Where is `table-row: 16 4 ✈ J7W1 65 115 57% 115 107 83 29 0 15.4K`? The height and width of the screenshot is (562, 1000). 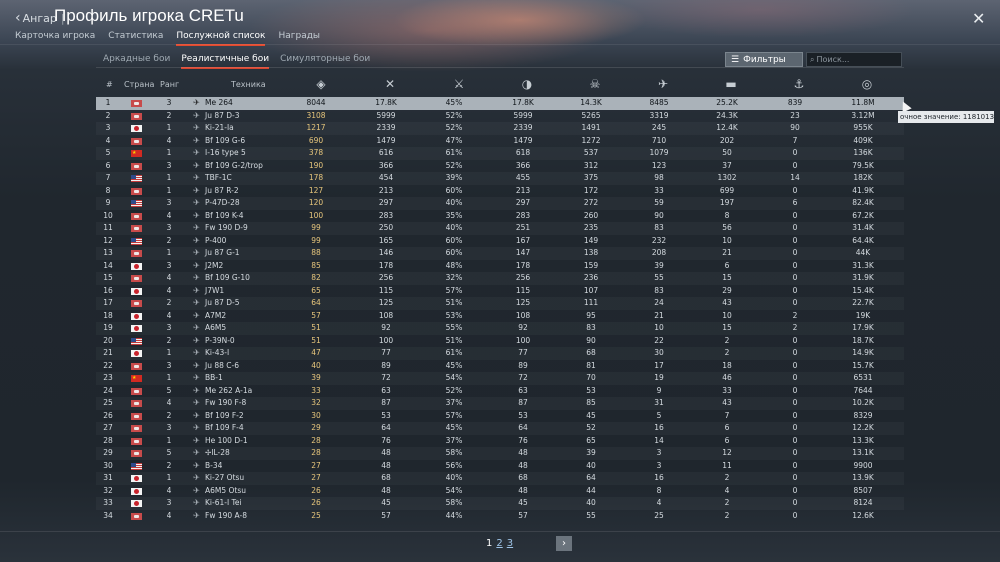 table-row: 16 4 ✈ J7W1 65 115 57% 115 107 83 29 0 15.4K is located at coordinates (500, 291).